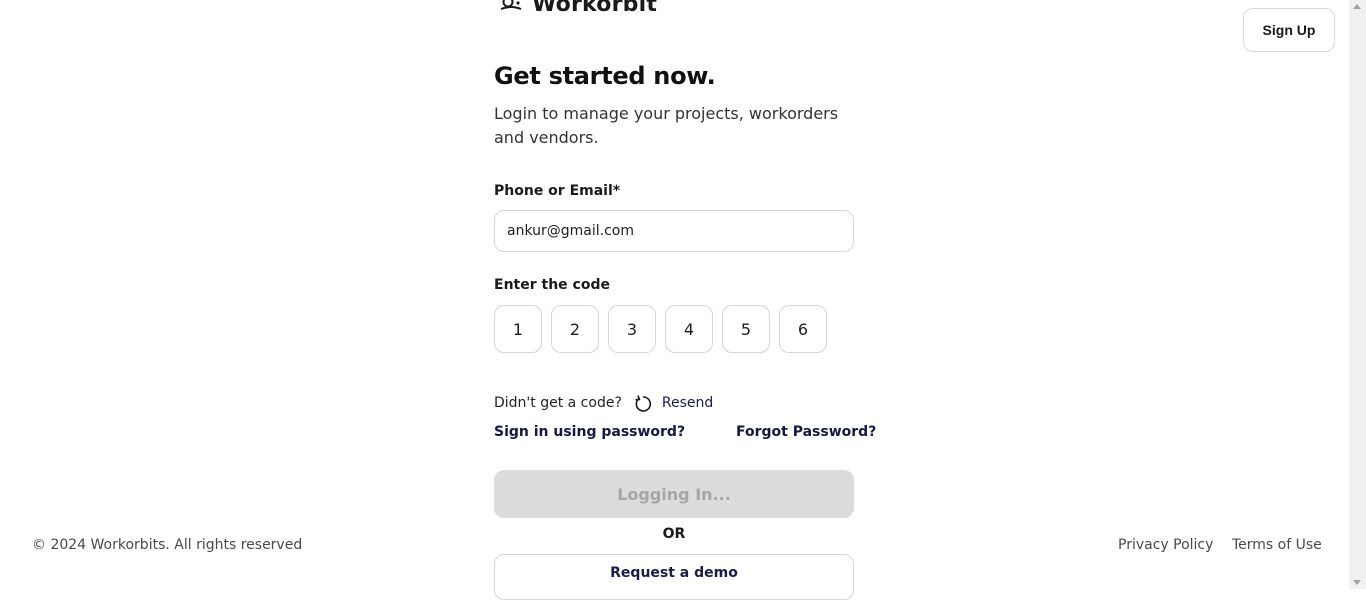 The image size is (1366, 600). What do you see at coordinates (674, 534) in the screenshot?
I see `or-divider: OR` at bounding box center [674, 534].